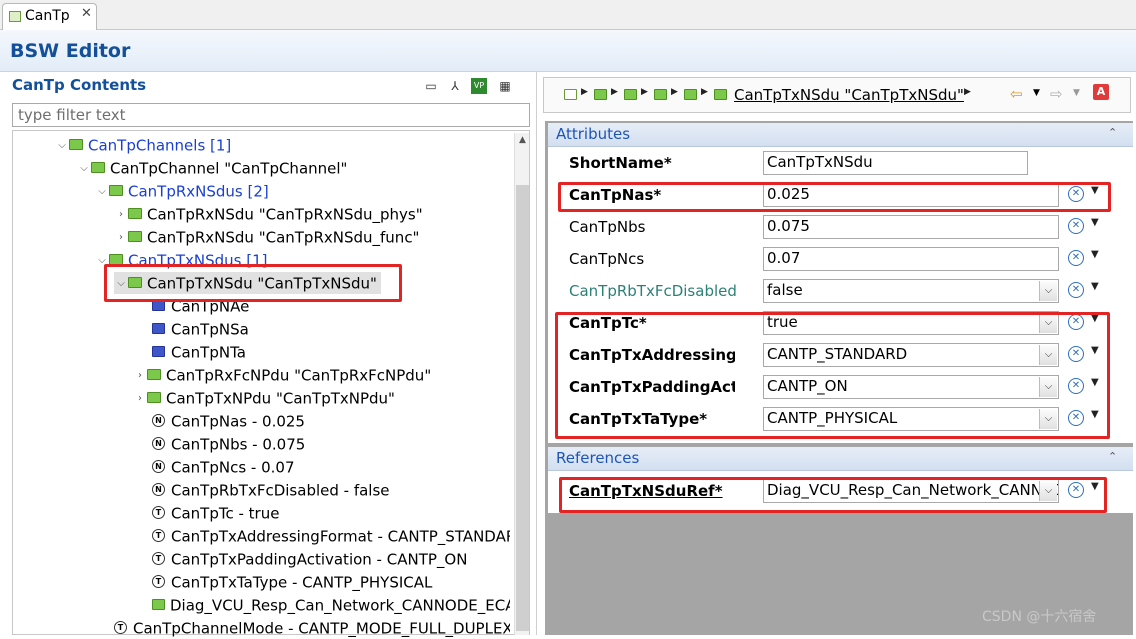 Image resolution: width=1136 pixels, height=639 pixels. Describe the element at coordinates (215, 513) in the screenshot. I see `tree-item: T CanTpTc - true` at that location.